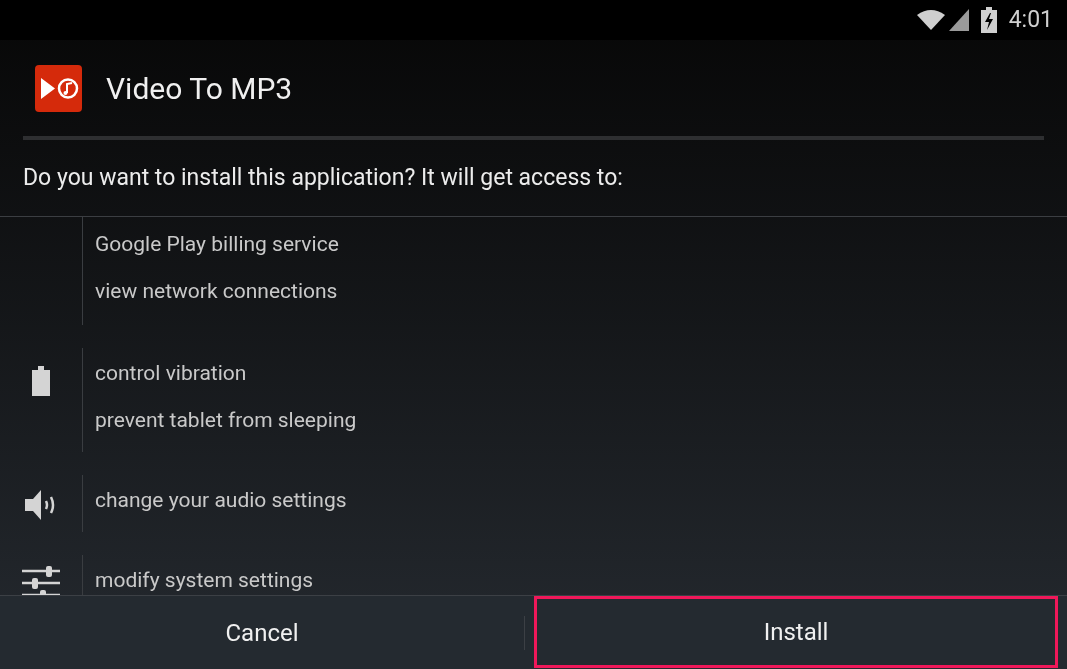  I want to click on permission-item: Google Play billing service, so click(217, 244).